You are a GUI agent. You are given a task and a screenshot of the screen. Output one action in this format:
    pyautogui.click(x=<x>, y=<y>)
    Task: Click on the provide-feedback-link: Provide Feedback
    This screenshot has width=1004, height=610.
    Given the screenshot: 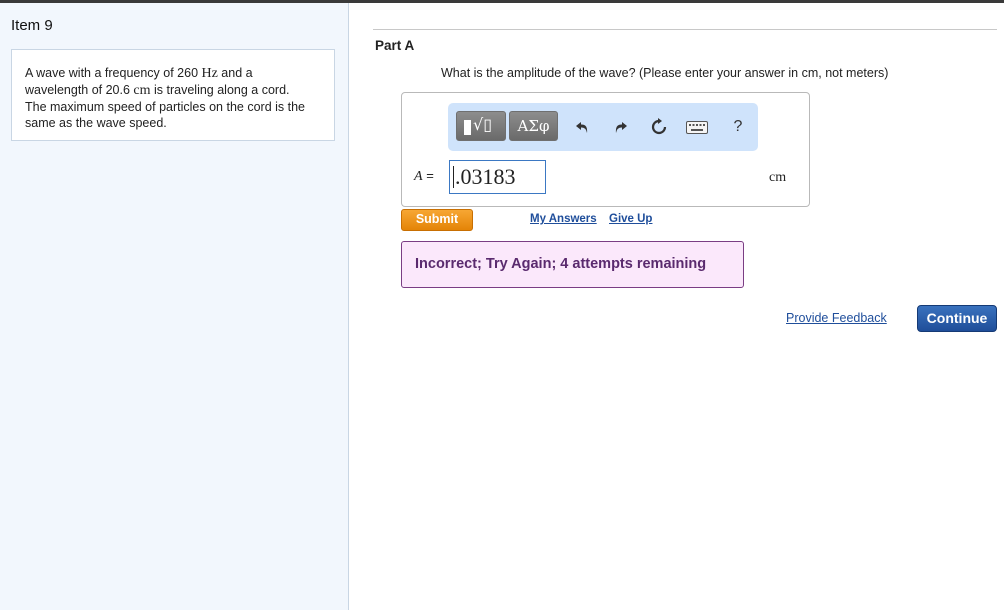 What is the action you would take?
    pyautogui.click(x=836, y=318)
    